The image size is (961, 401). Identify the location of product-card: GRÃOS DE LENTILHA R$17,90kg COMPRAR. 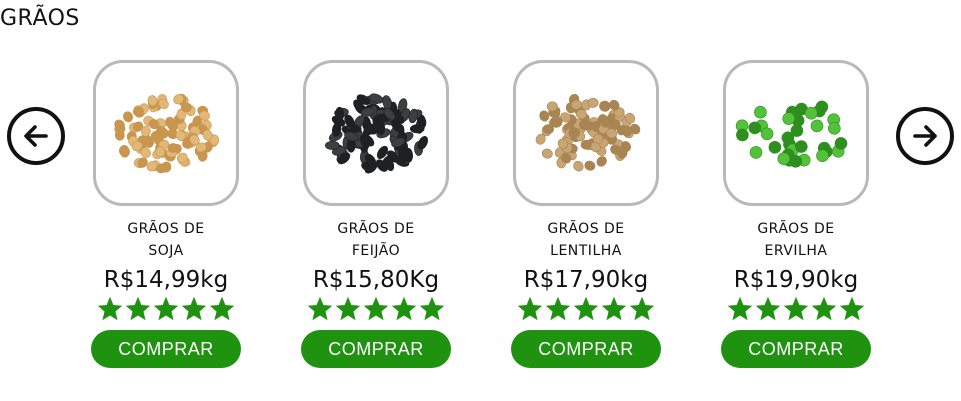
(586, 214).